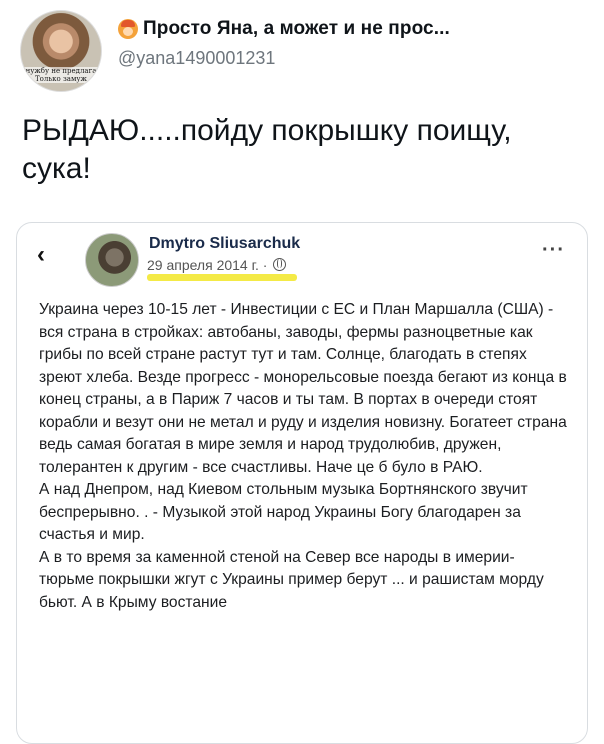  I want to click on post-author-name: Dmytro Sliusarchuk, so click(224, 244).